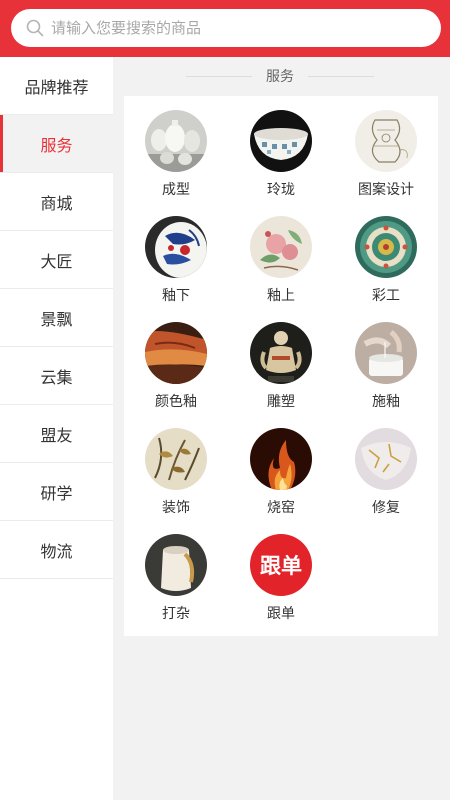 This screenshot has width=450, height=800. Describe the element at coordinates (176, 565) in the screenshot. I see `odd-jobs-thumbnail` at that location.